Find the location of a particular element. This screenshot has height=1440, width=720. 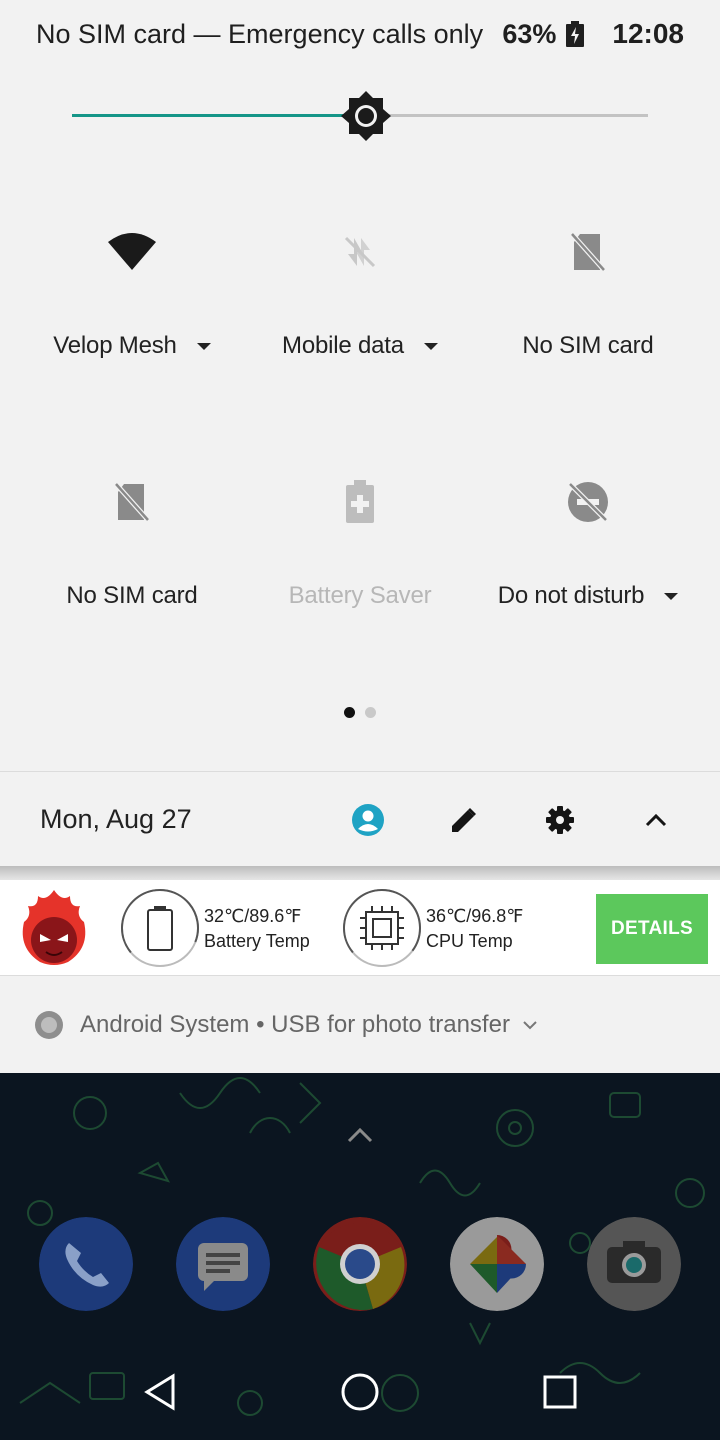

tile-do-not-disturb: Do not disturb is located at coordinates (588, 575).